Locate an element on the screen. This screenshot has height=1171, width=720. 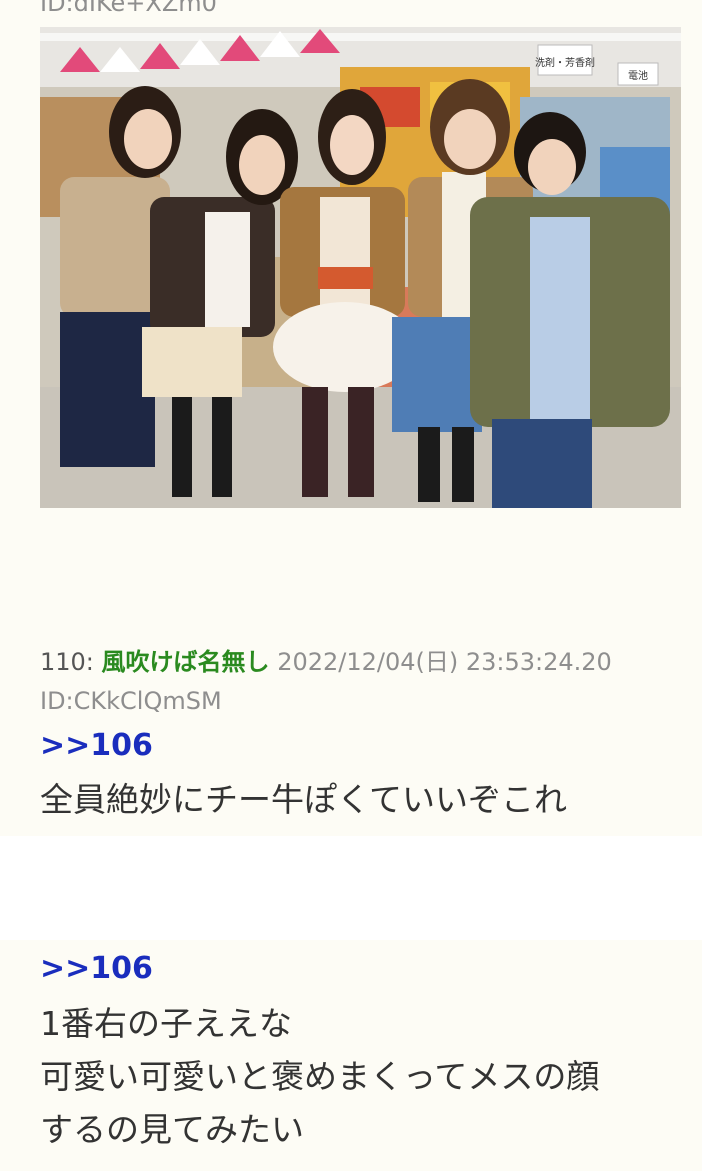
post-number: 110: is located at coordinates (67, 662).